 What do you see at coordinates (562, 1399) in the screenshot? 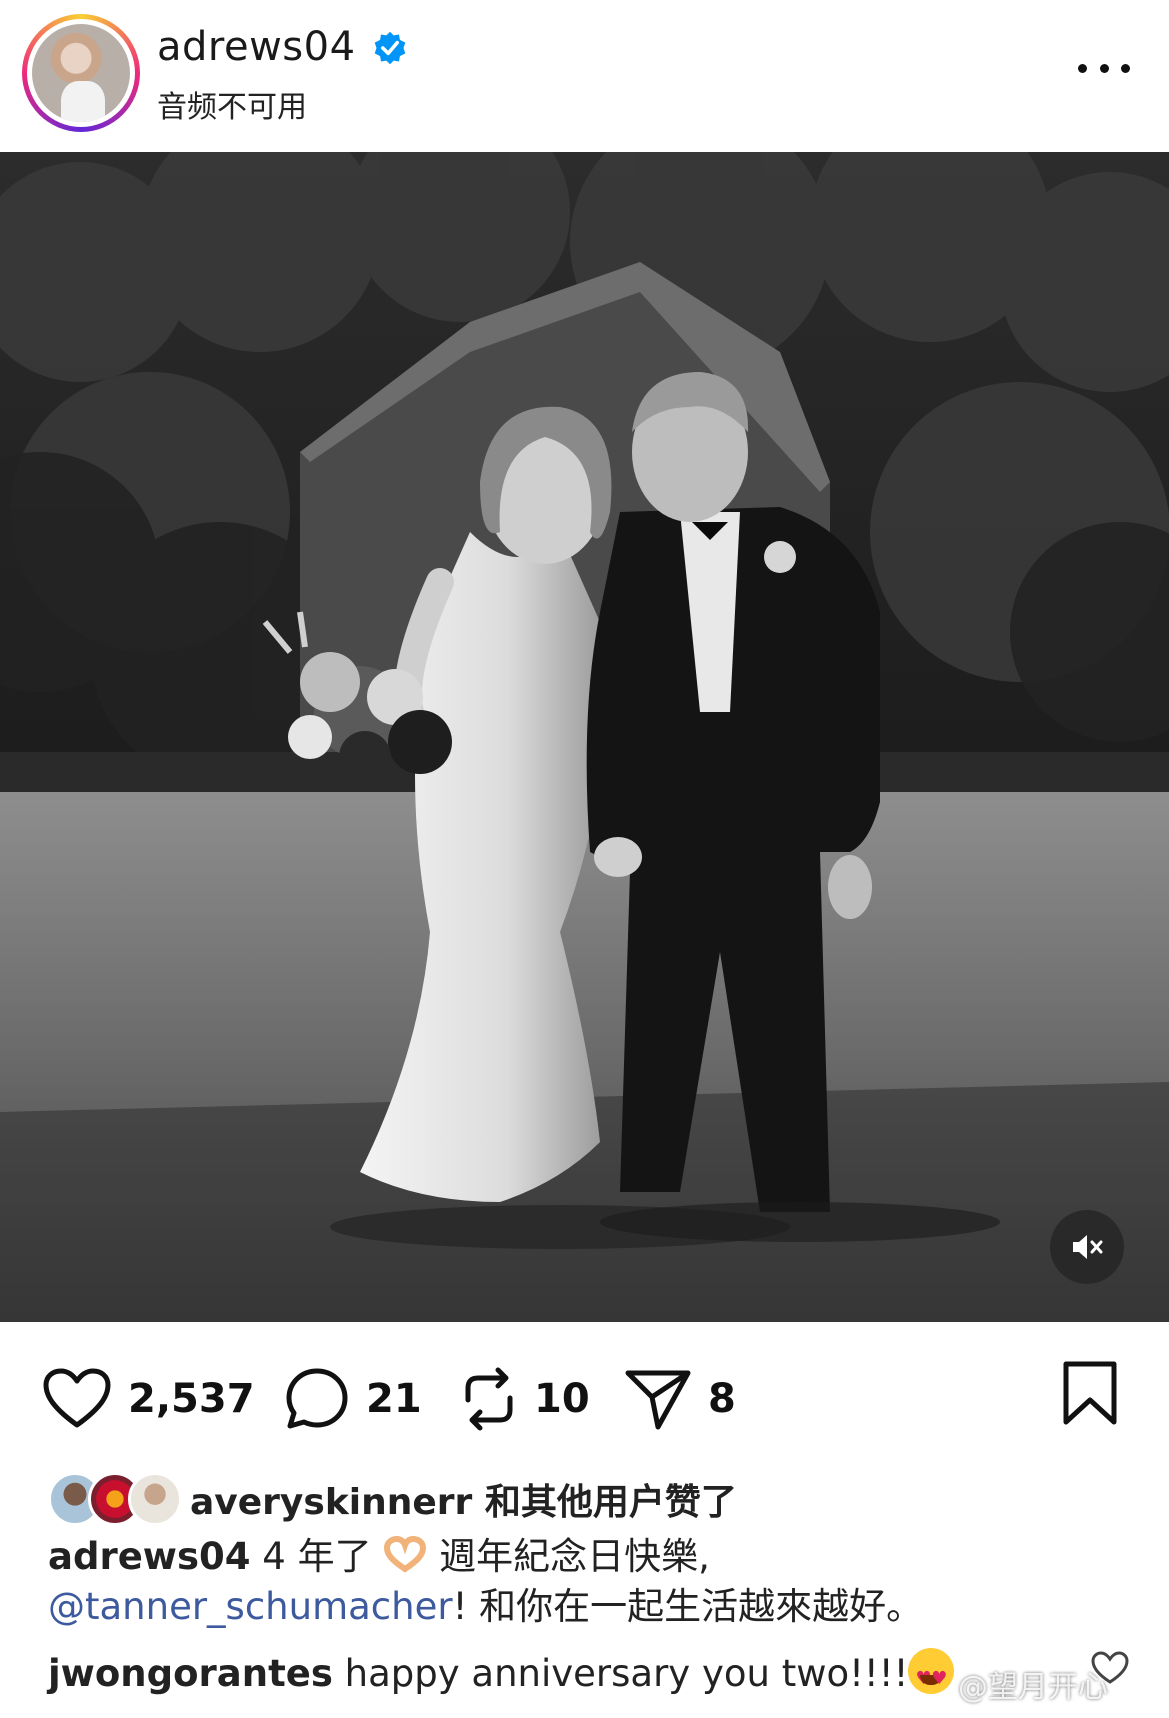
I see `reposts-count: 10` at bounding box center [562, 1399].